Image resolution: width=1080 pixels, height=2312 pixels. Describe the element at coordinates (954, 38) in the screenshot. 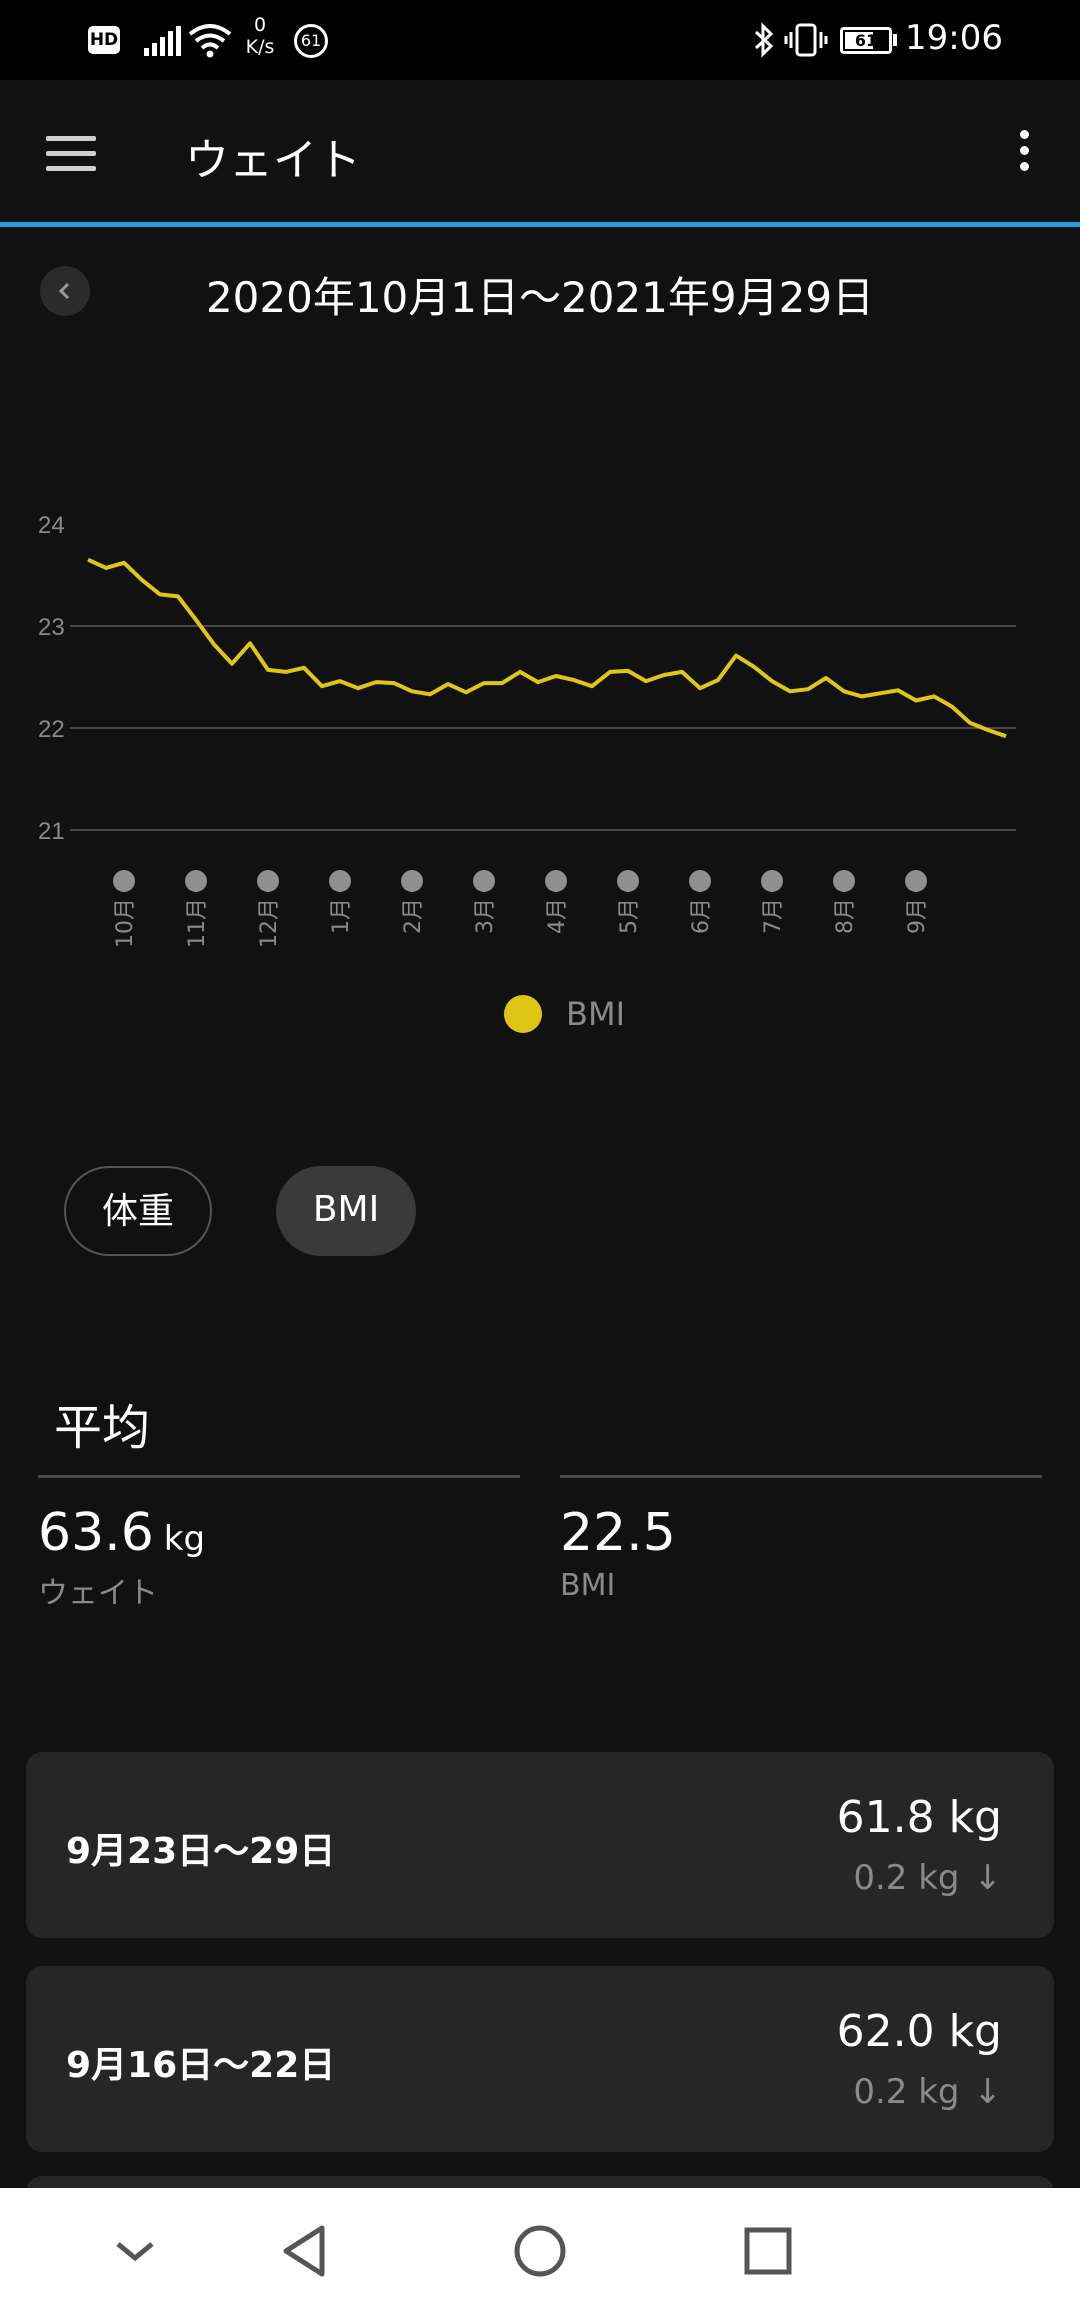

I see `clock: 19:06` at that location.